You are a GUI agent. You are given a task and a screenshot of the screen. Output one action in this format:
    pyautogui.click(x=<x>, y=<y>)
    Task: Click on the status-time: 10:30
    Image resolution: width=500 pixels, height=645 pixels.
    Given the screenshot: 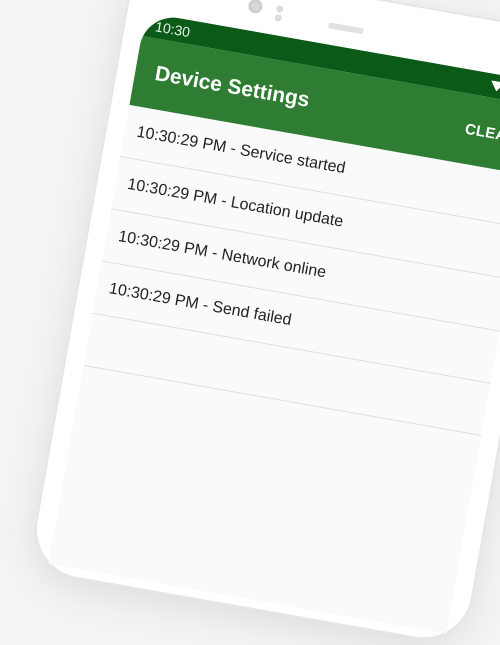 What is the action you would take?
    pyautogui.click(x=173, y=29)
    